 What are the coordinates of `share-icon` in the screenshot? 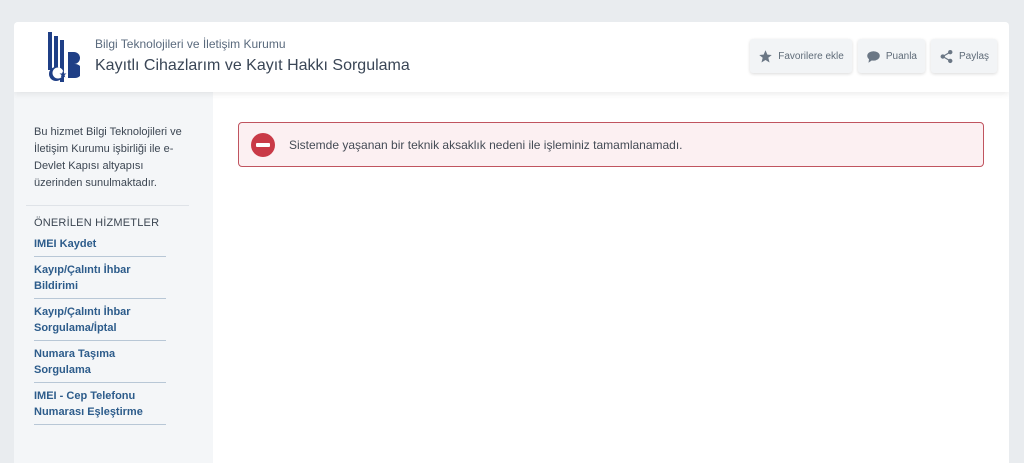 It's located at (946, 56).